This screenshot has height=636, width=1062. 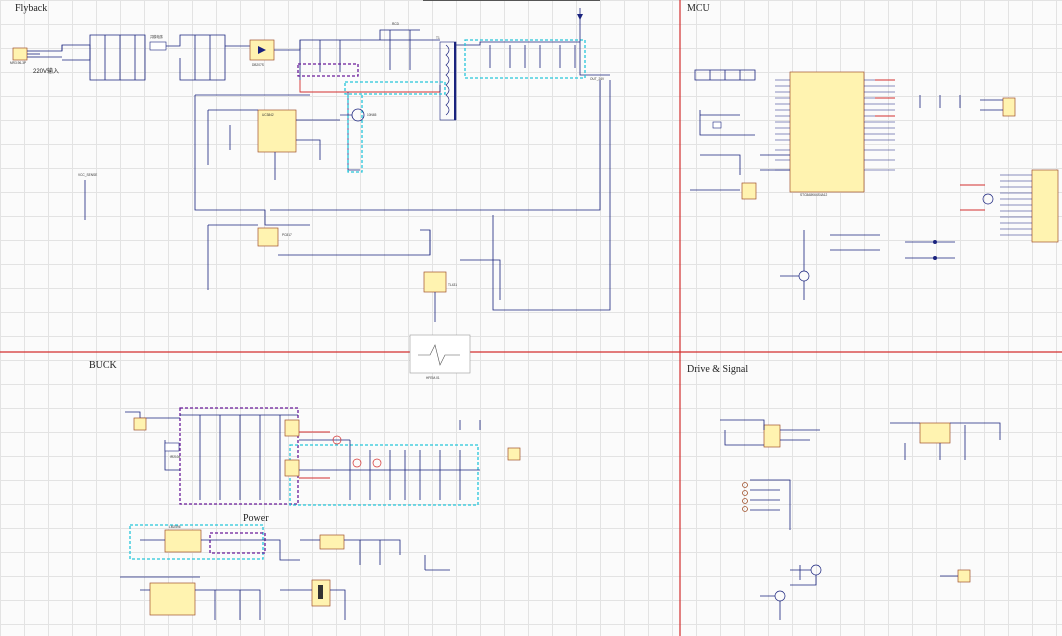 I want to click on buck-driver, so click(x=292, y=448).